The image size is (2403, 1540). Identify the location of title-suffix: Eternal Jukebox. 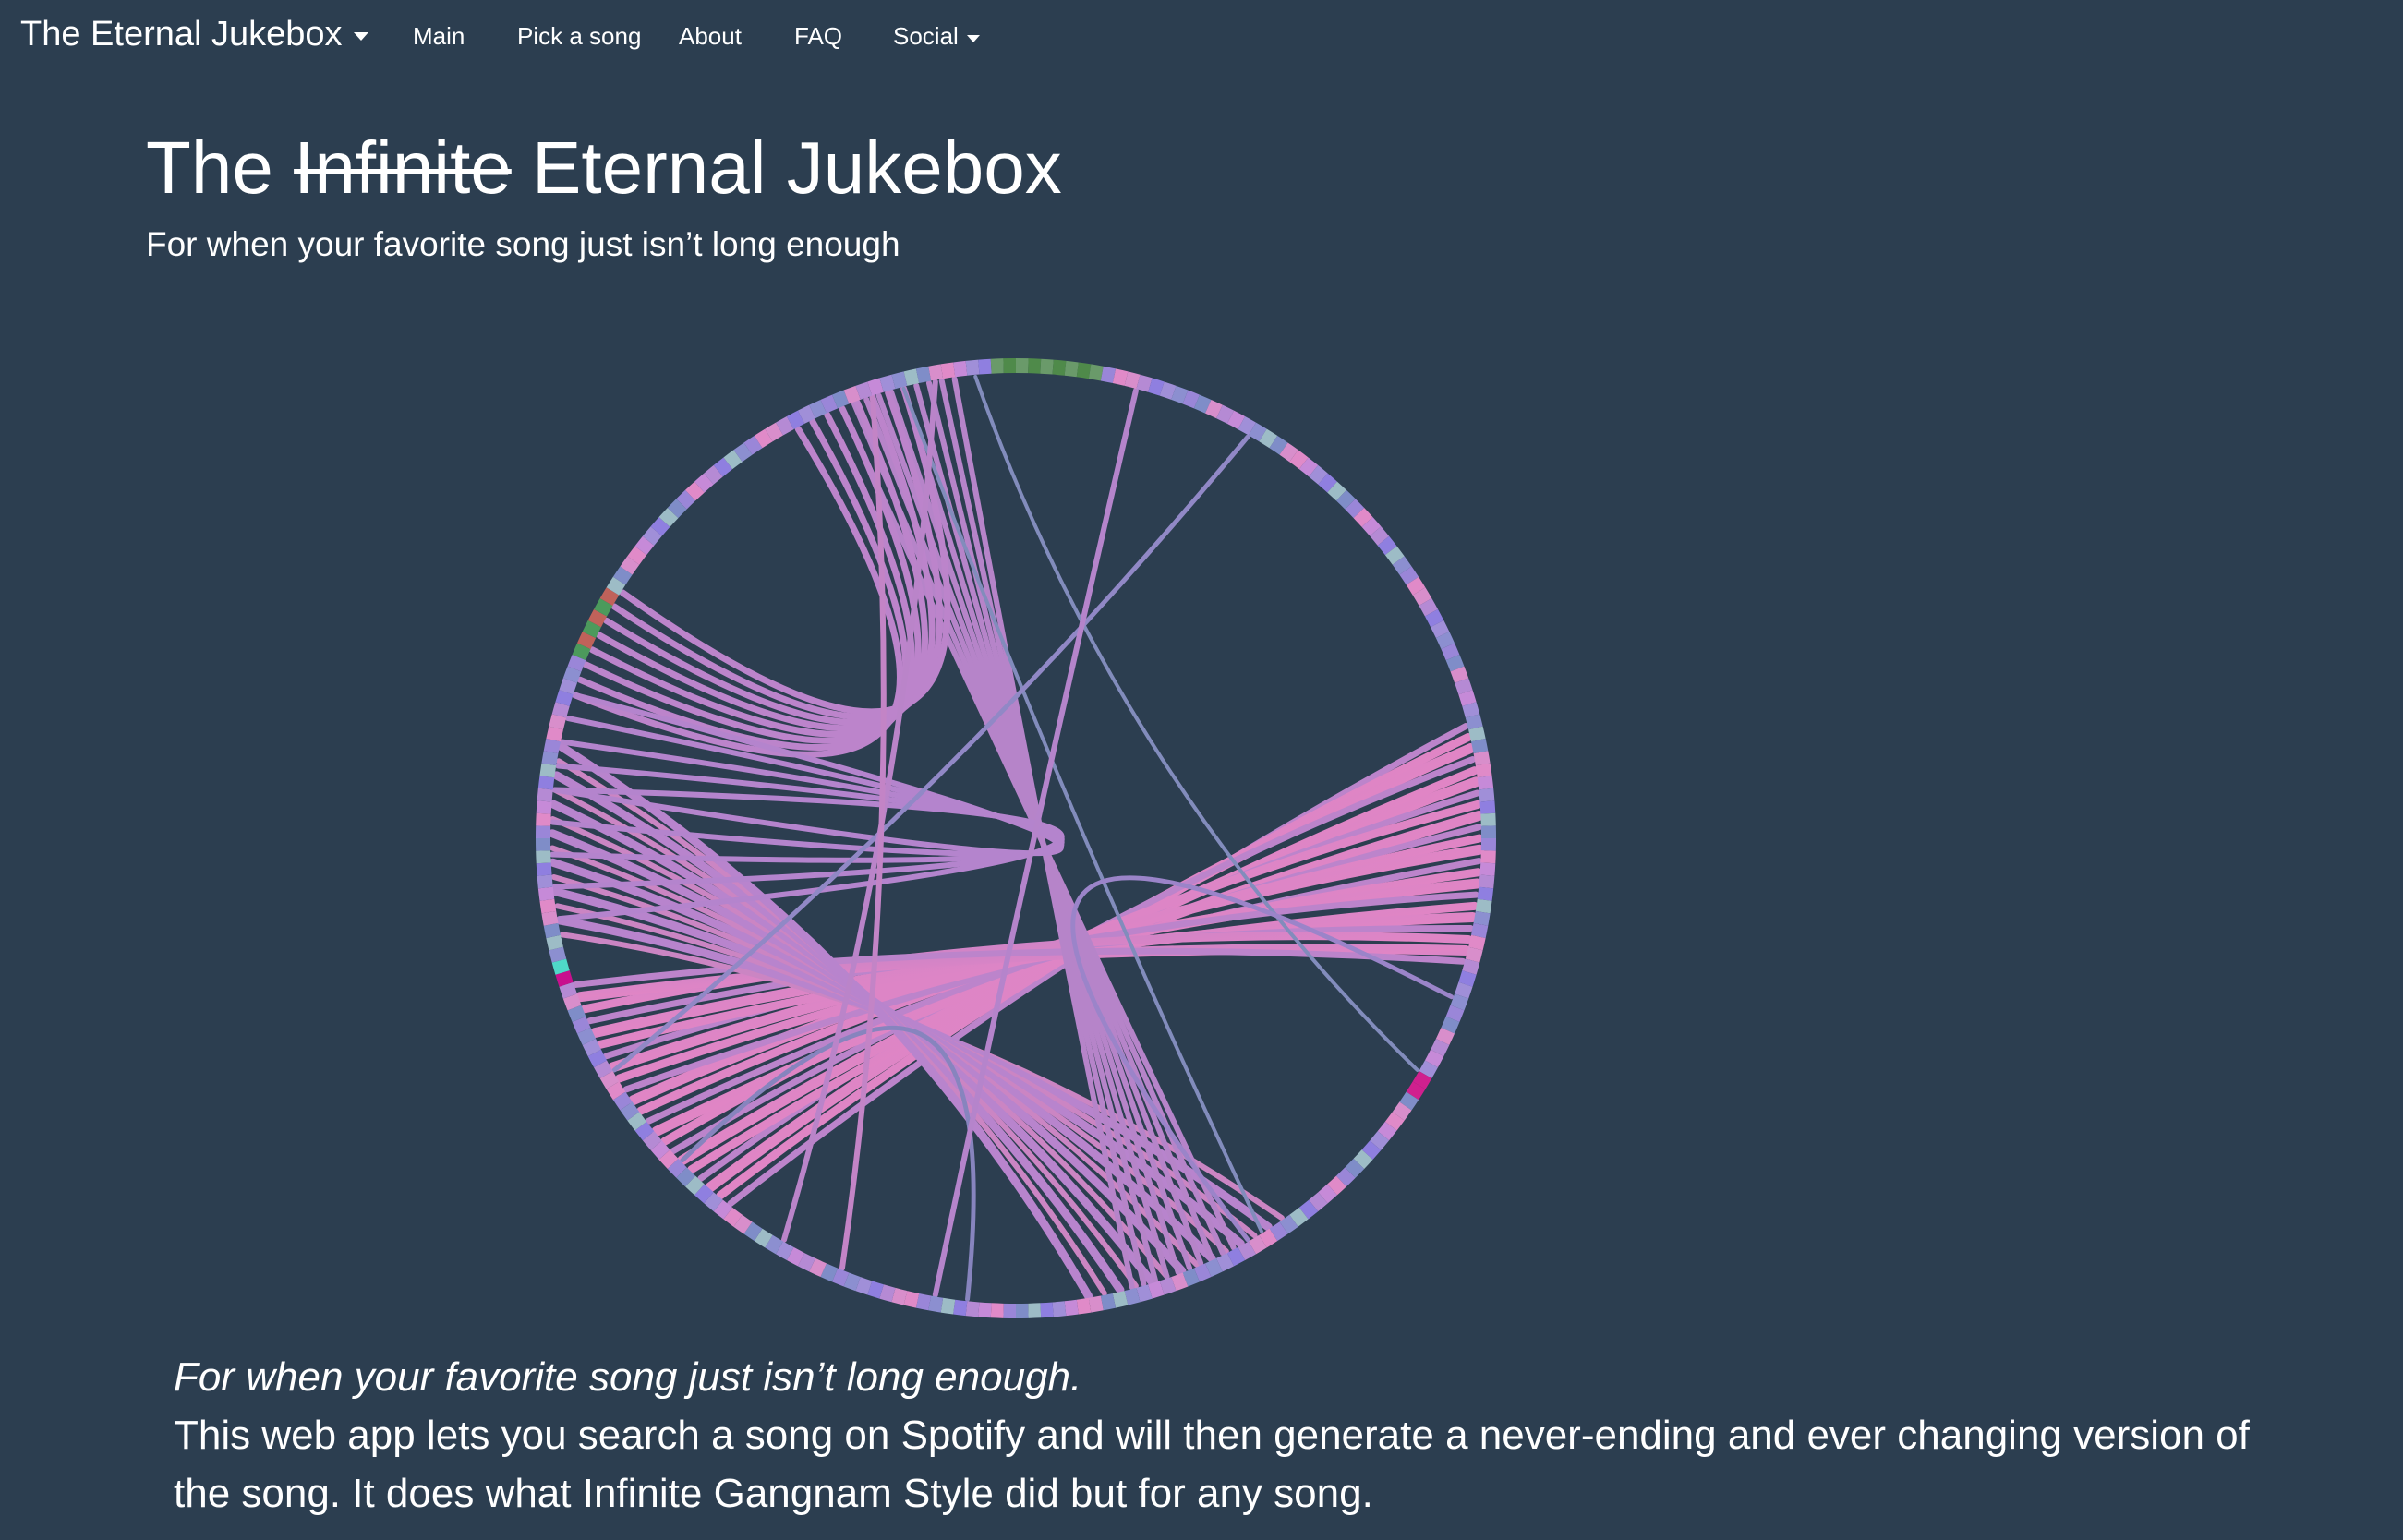
(797, 168).